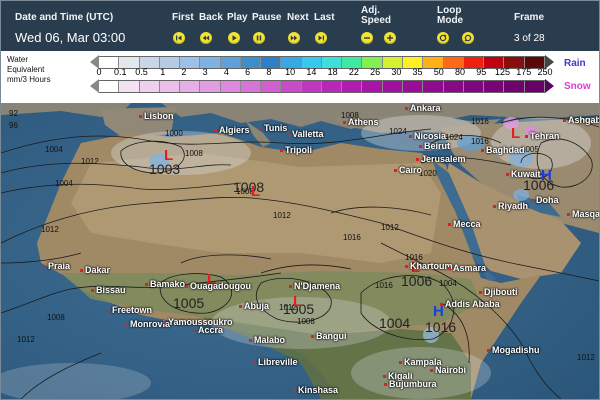 The image size is (600, 400). Describe the element at coordinates (450, 20) in the screenshot. I see `loop-mode-label-line2: Mode` at that location.